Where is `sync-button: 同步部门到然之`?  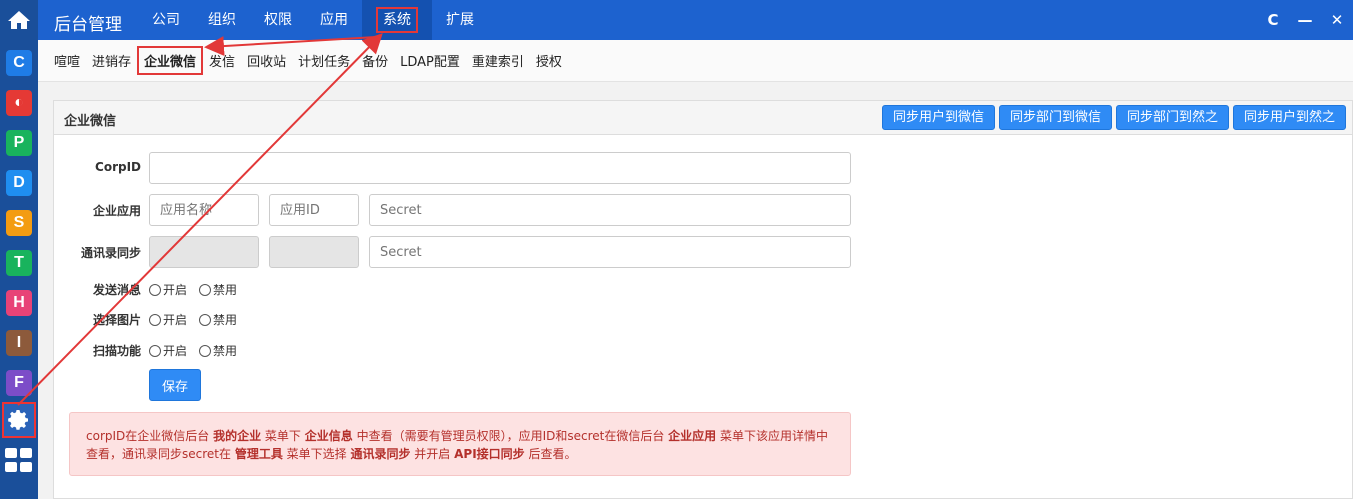
sync-button: 同步部门到然之 is located at coordinates (1172, 117).